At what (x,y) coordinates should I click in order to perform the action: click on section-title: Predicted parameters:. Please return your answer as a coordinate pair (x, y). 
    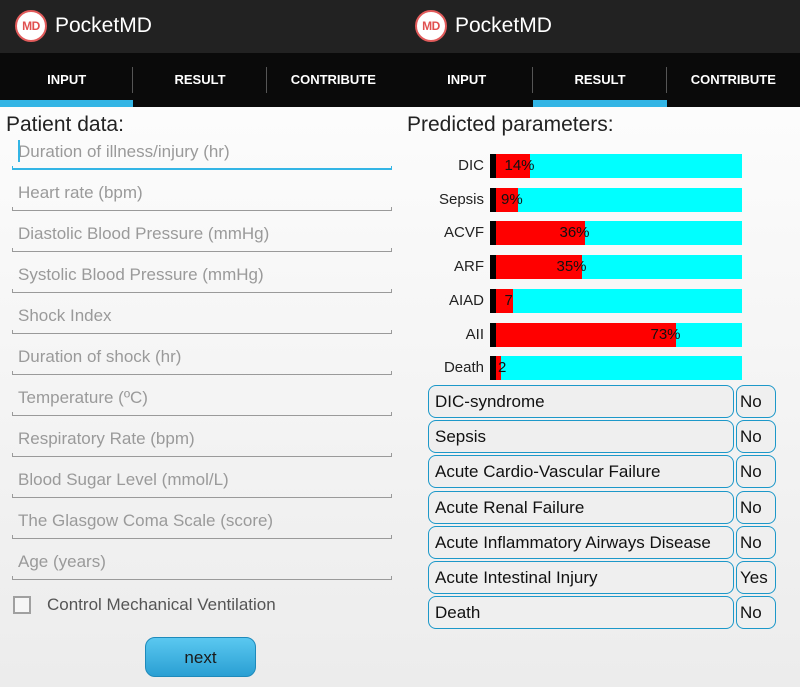
    Looking at the image, I should click on (510, 124).